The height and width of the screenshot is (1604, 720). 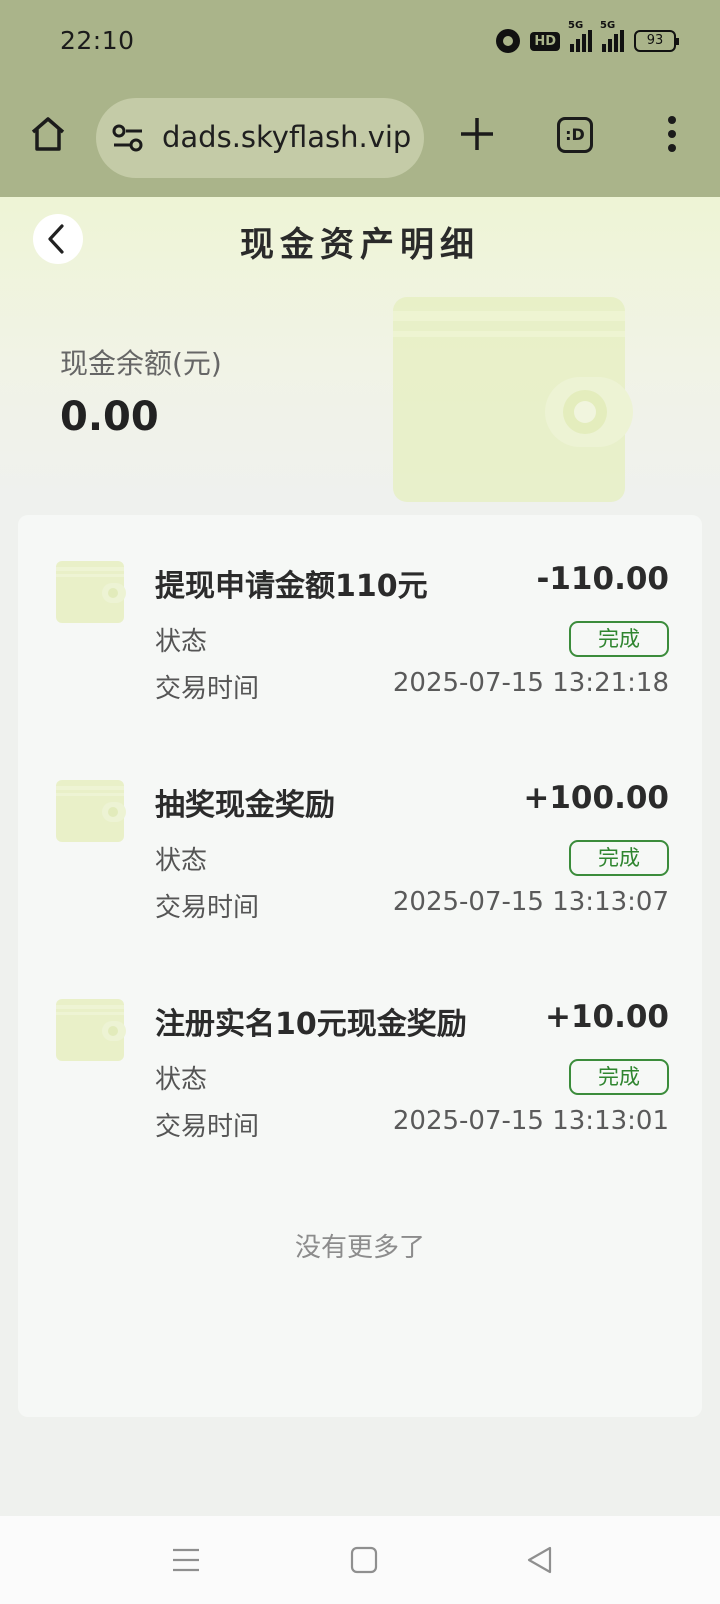 I want to click on transaction-time: 2025-07-15 13:21:18, so click(x=530, y=683).